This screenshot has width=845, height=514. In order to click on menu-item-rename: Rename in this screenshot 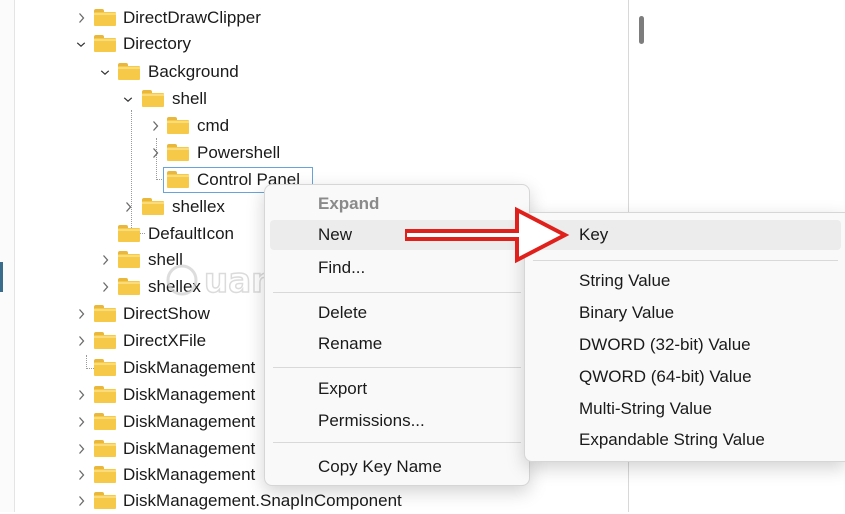, I will do `click(397, 344)`.